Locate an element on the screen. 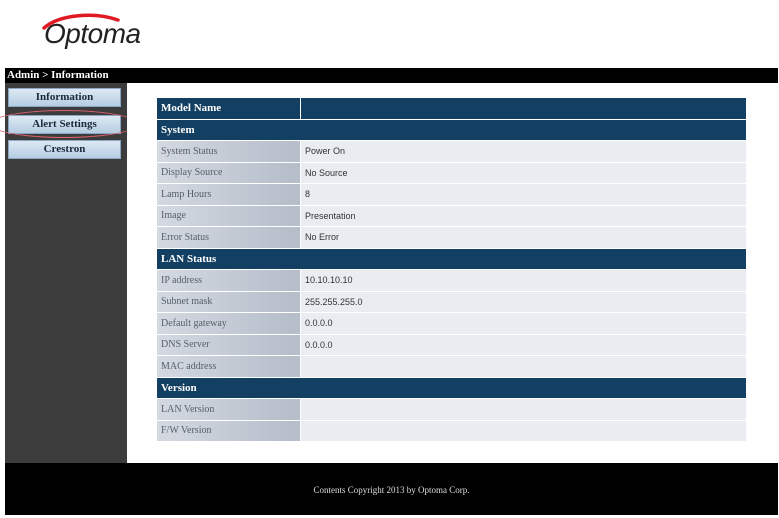  section-title: System is located at coordinates (451, 129).